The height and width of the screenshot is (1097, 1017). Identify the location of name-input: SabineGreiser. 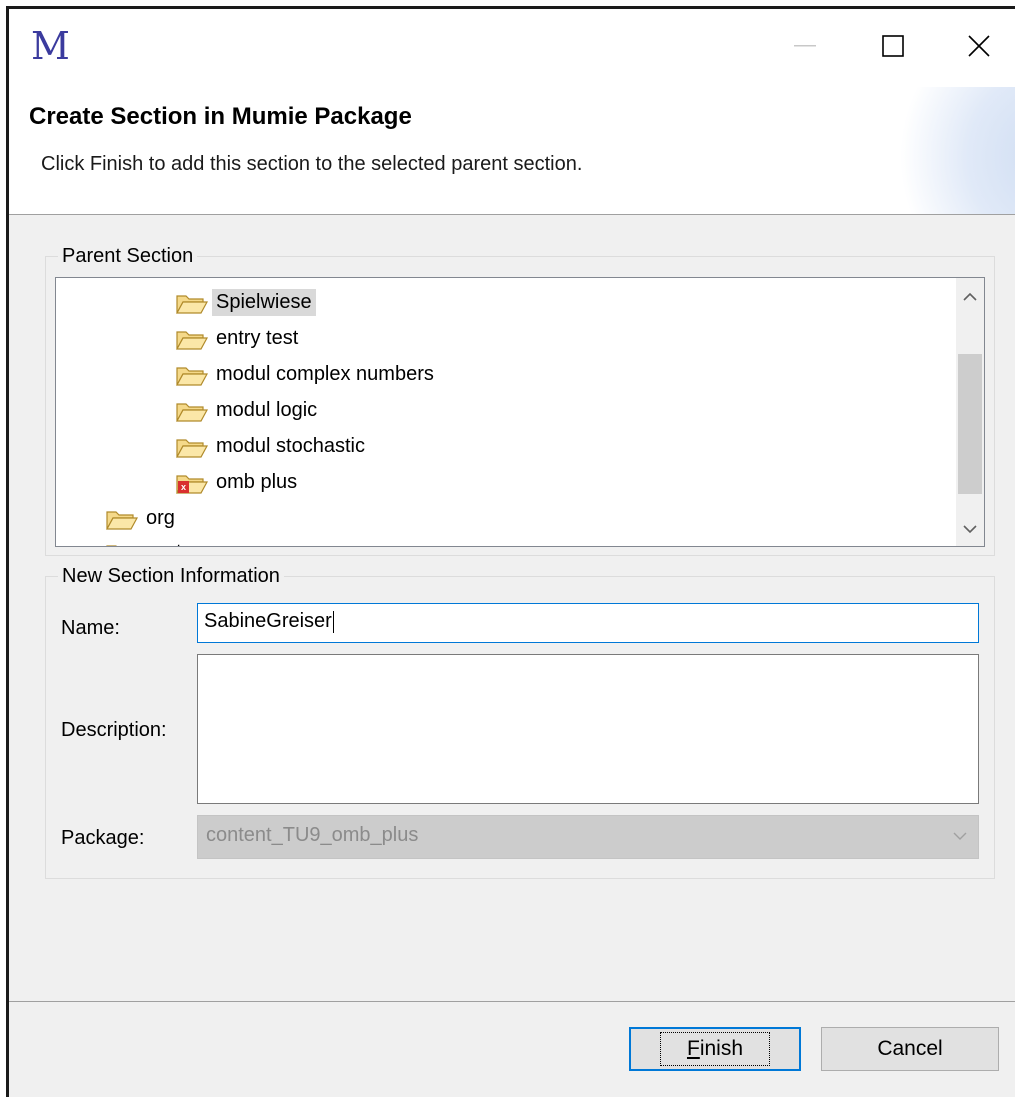
(588, 623).